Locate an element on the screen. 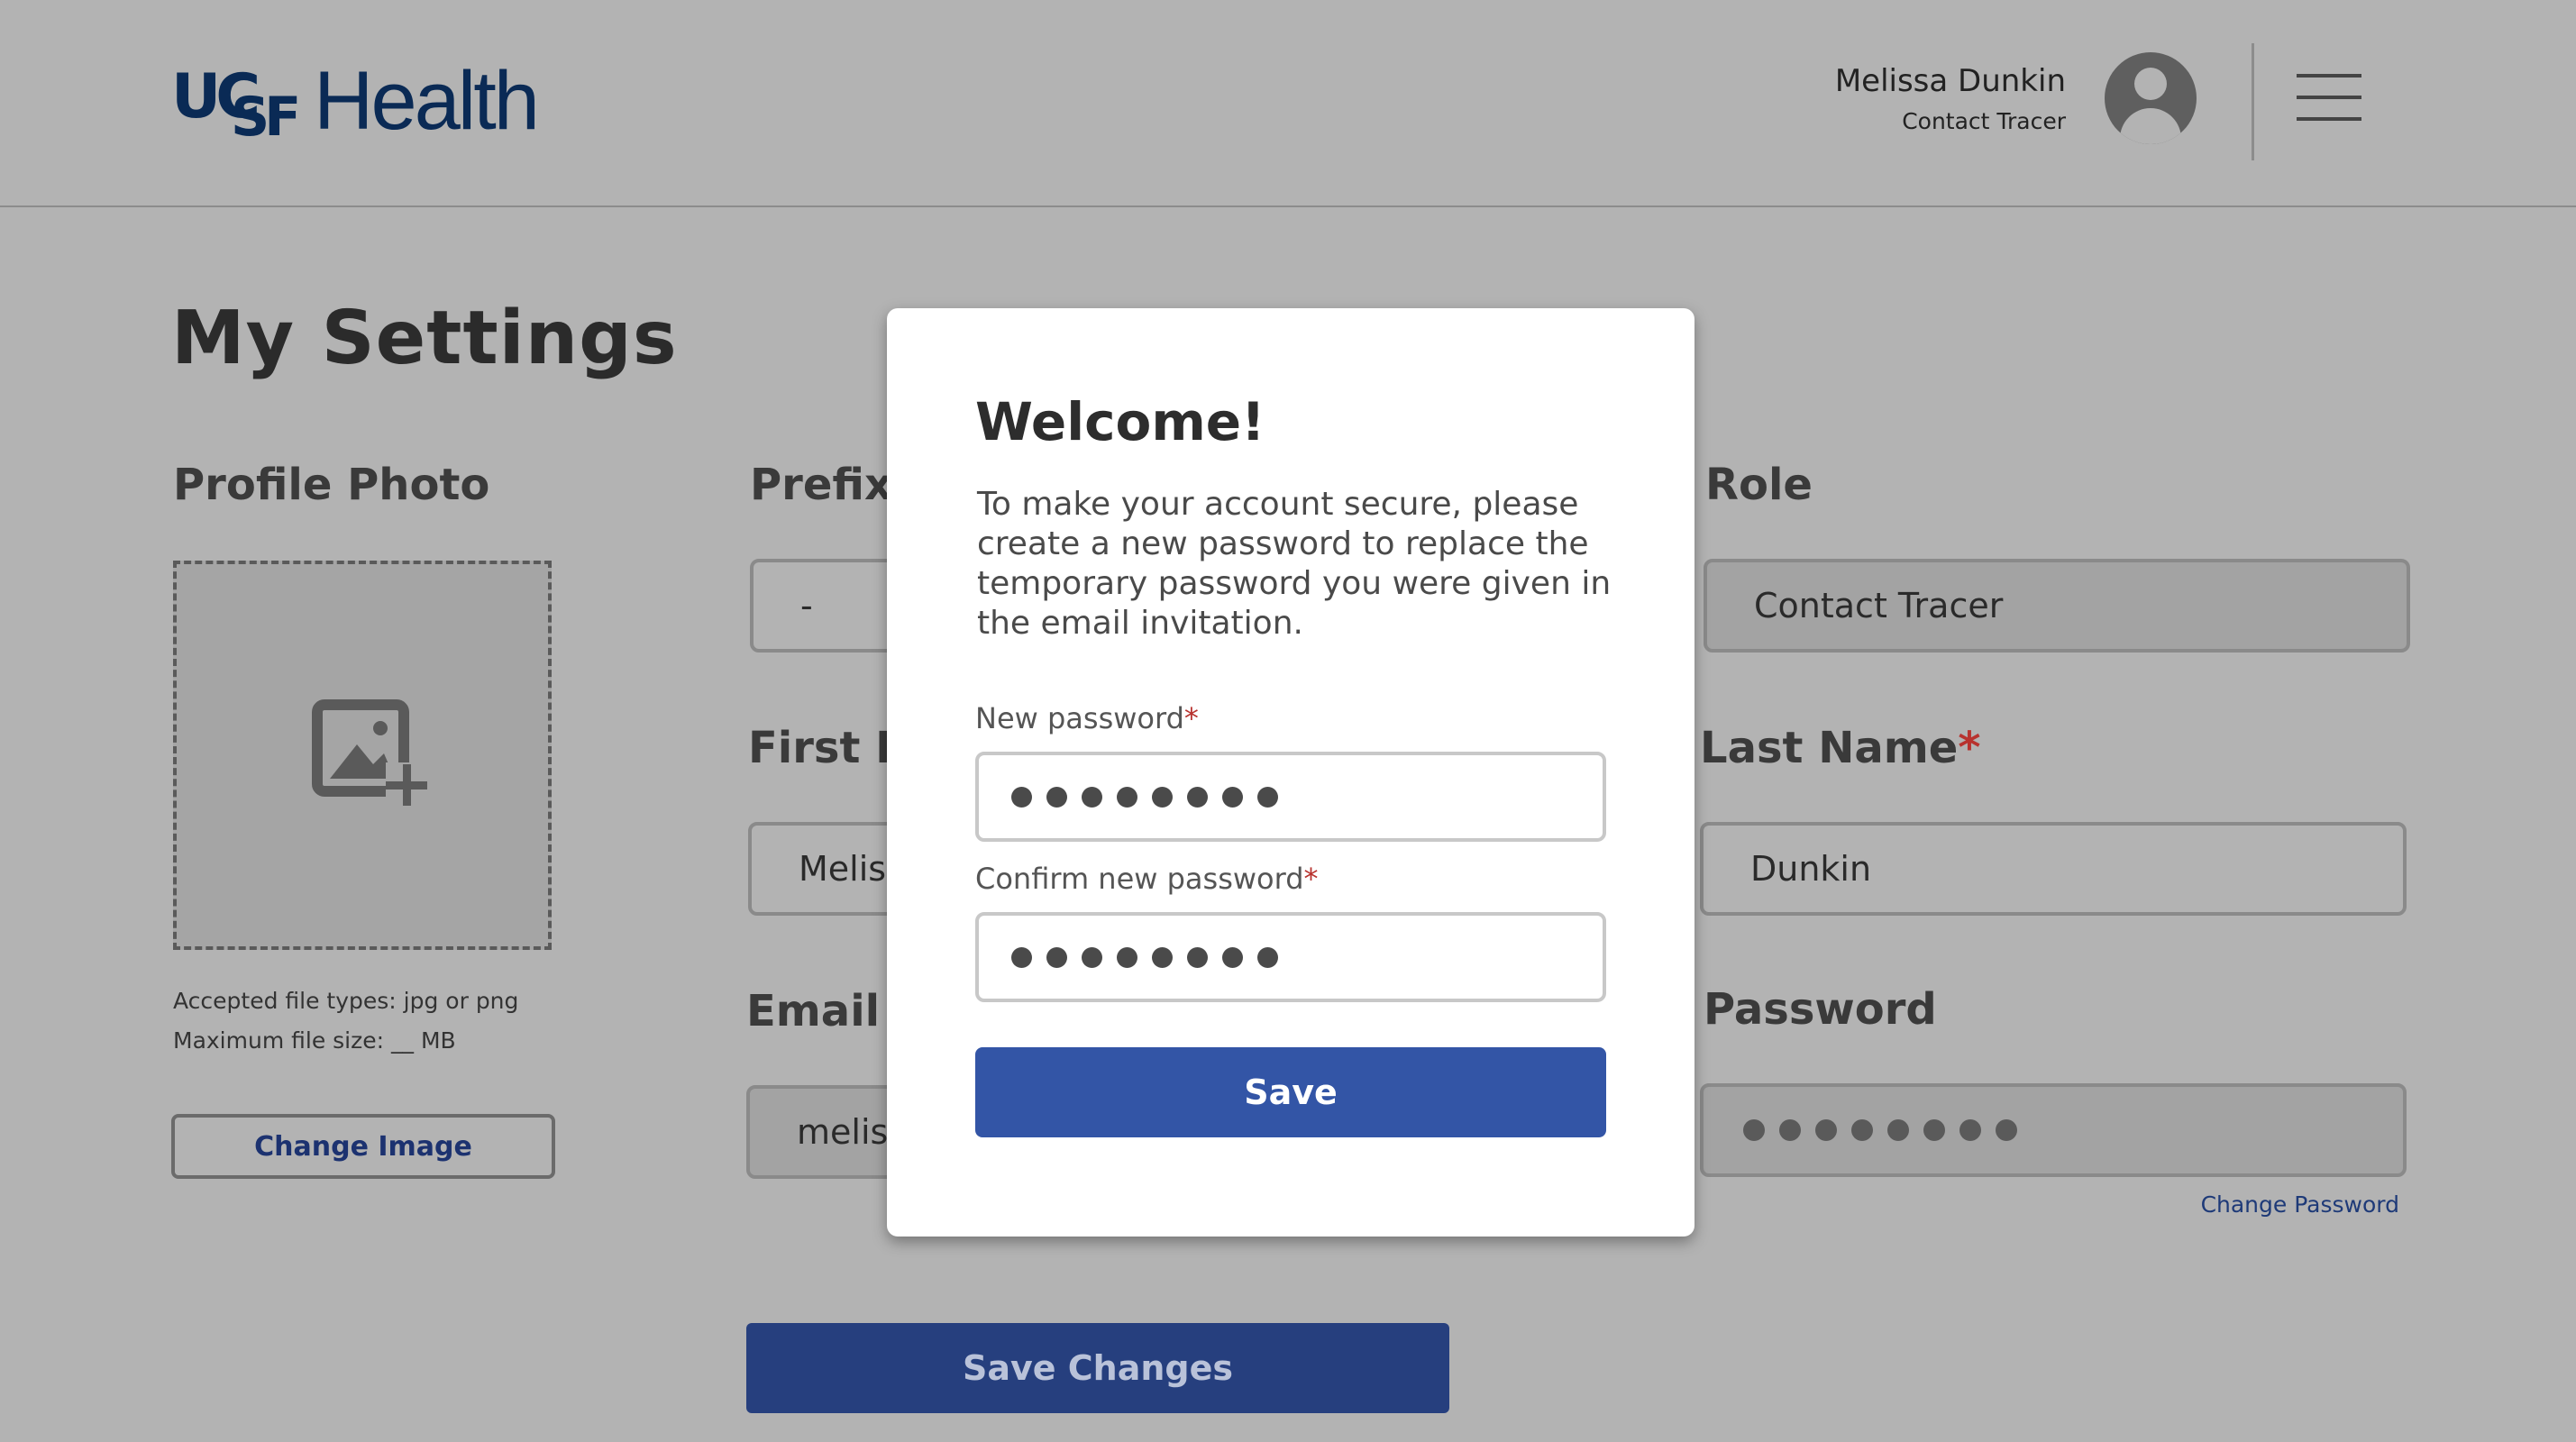 Image resolution: width=2576 pixels, height=1442 pixels. confirm-password-label-text: Confirm new password is located at coordinates (1139, 879).